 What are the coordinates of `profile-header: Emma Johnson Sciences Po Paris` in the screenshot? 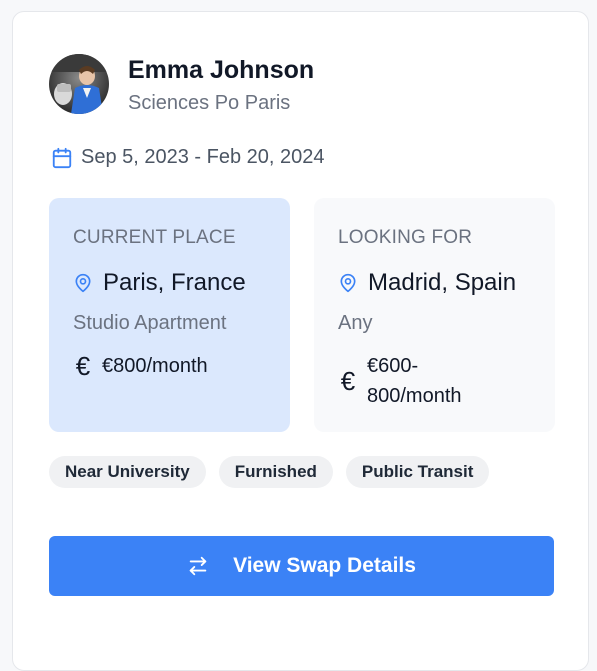 It's located at (181, 84).